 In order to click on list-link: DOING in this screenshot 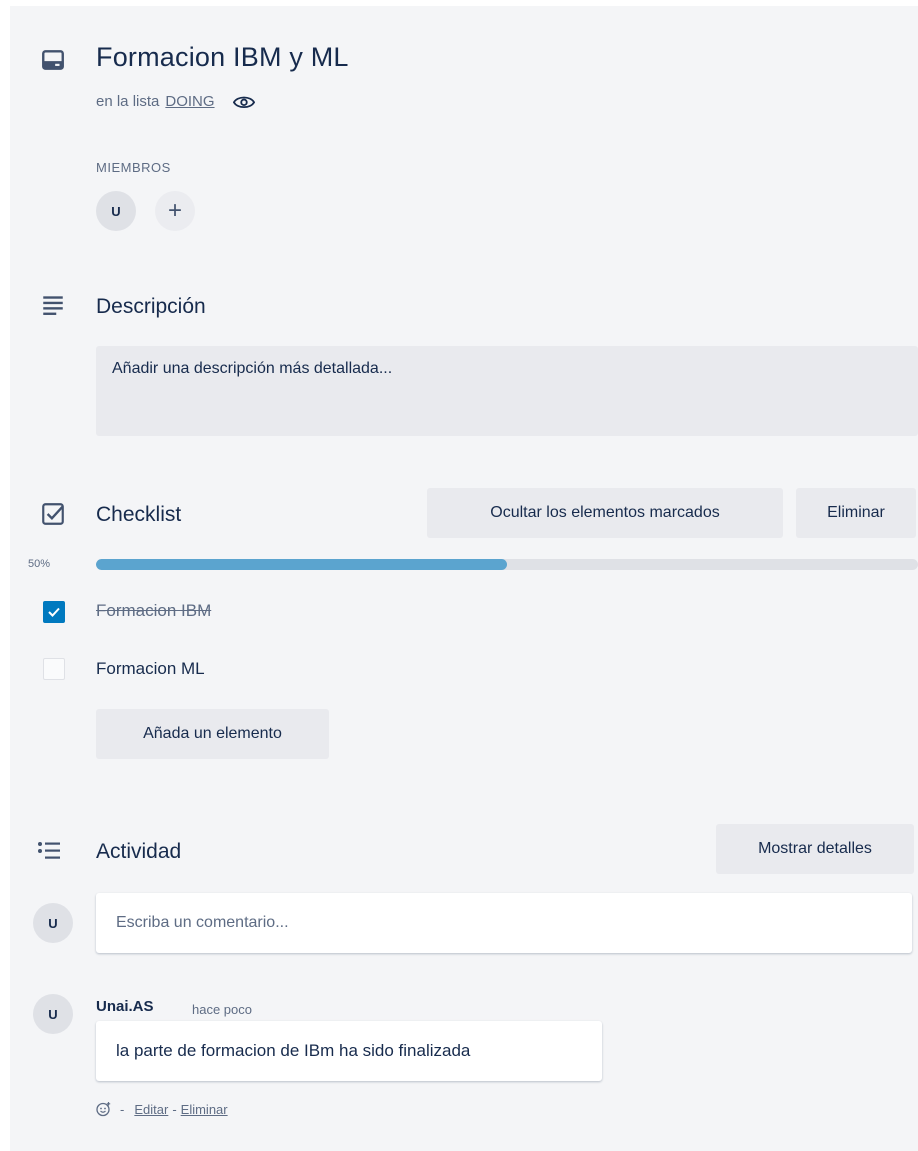, I will do `click(189, 101)`.